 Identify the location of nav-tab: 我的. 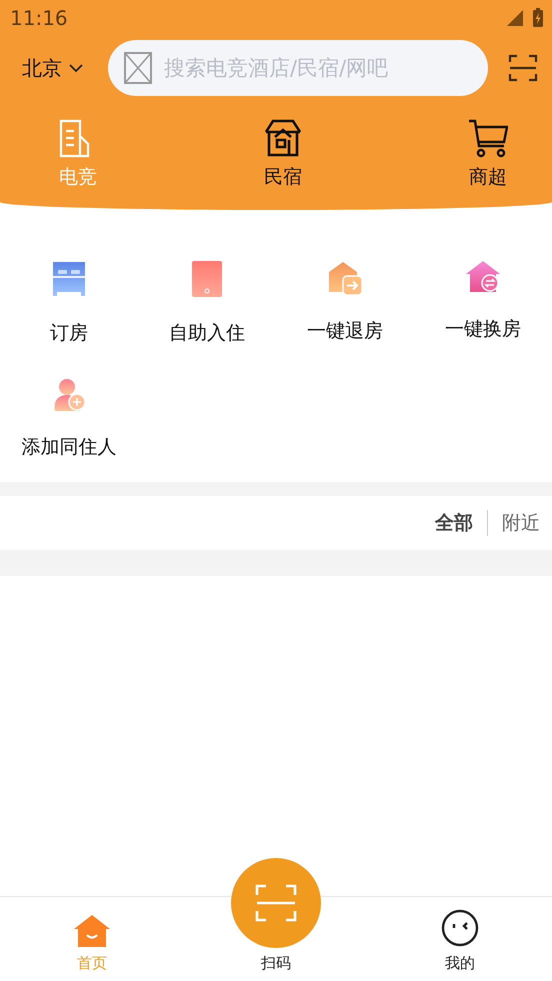
(460, 940).